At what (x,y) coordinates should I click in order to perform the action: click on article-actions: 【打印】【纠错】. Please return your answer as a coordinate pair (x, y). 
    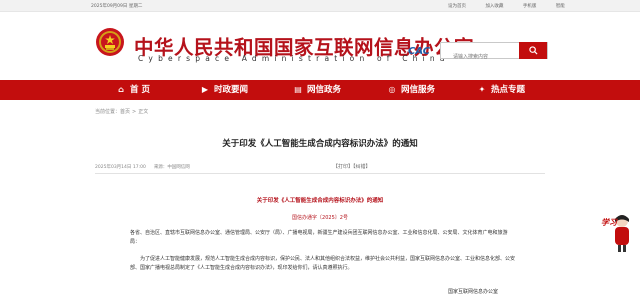
    Looking at the image, I should click on (352, 166).